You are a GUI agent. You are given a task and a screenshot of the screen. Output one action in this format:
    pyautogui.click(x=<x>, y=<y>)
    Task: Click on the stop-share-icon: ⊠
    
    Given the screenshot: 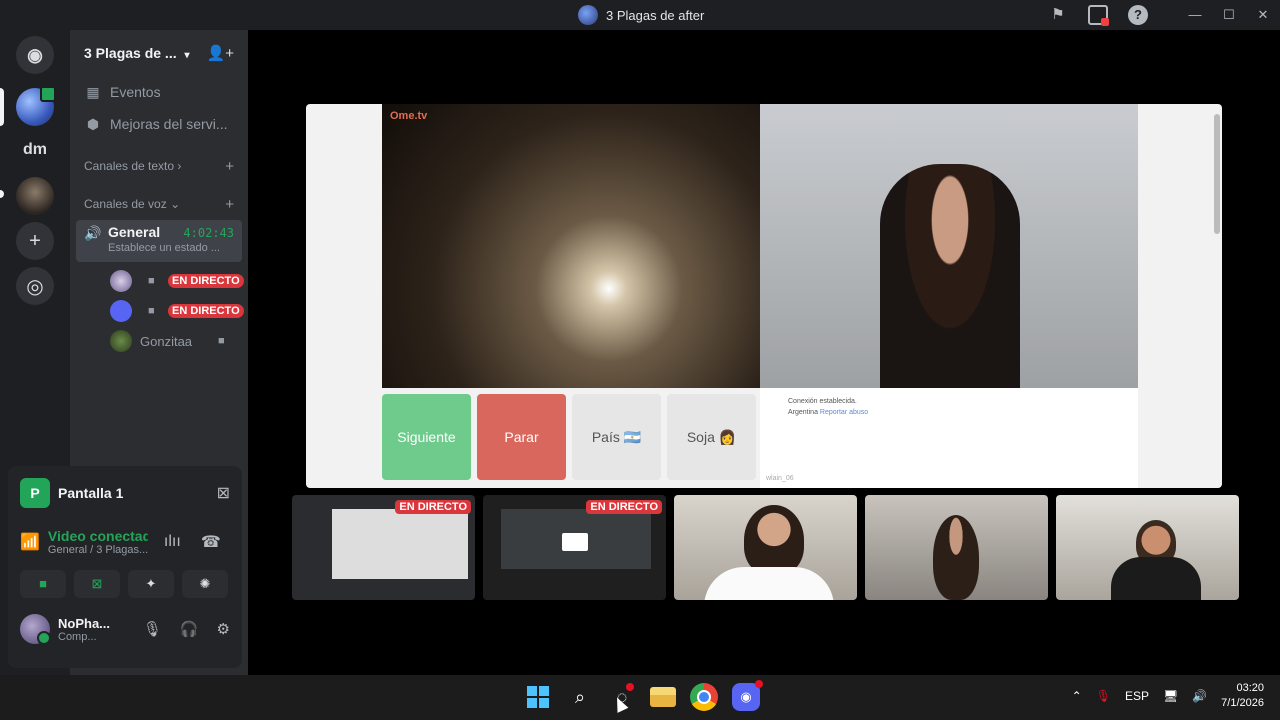 What is the action you would take?
    pyautogui.click(x=223, y=493)
    